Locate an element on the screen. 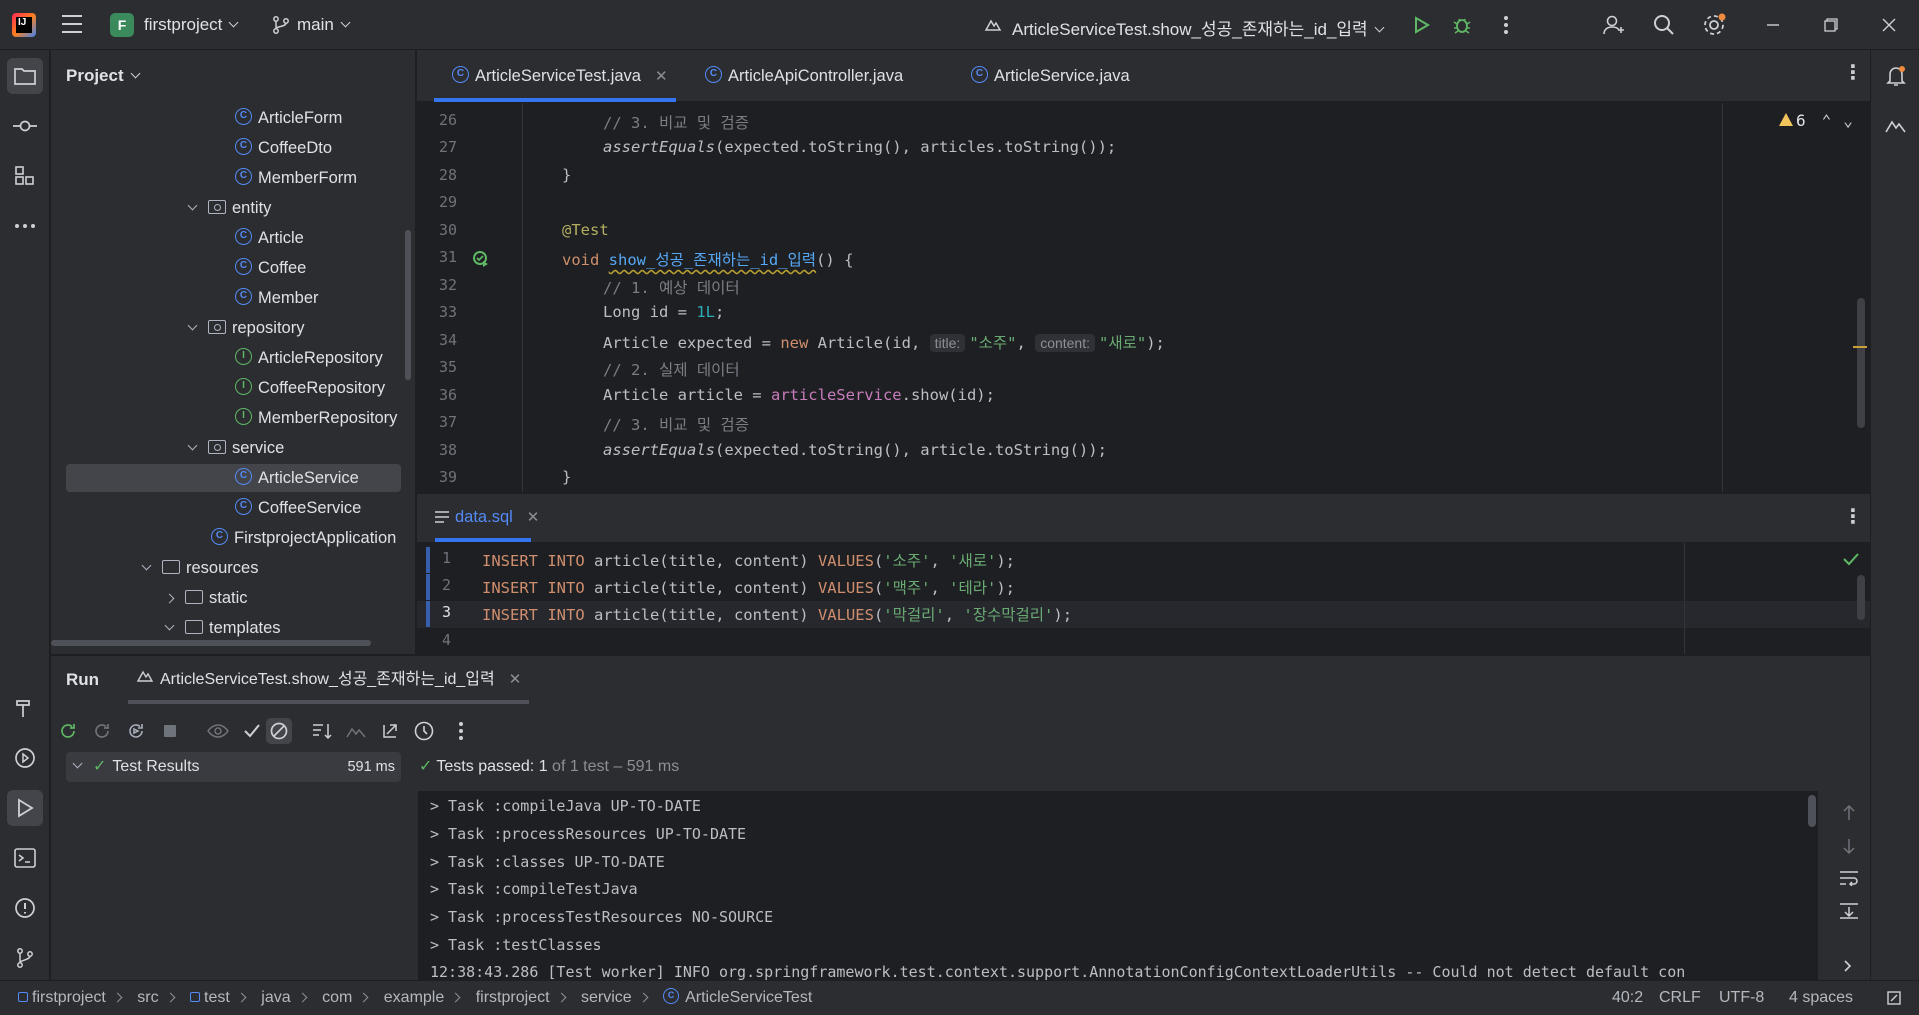  collapse-all-icon is located at coordinates (390, 731).